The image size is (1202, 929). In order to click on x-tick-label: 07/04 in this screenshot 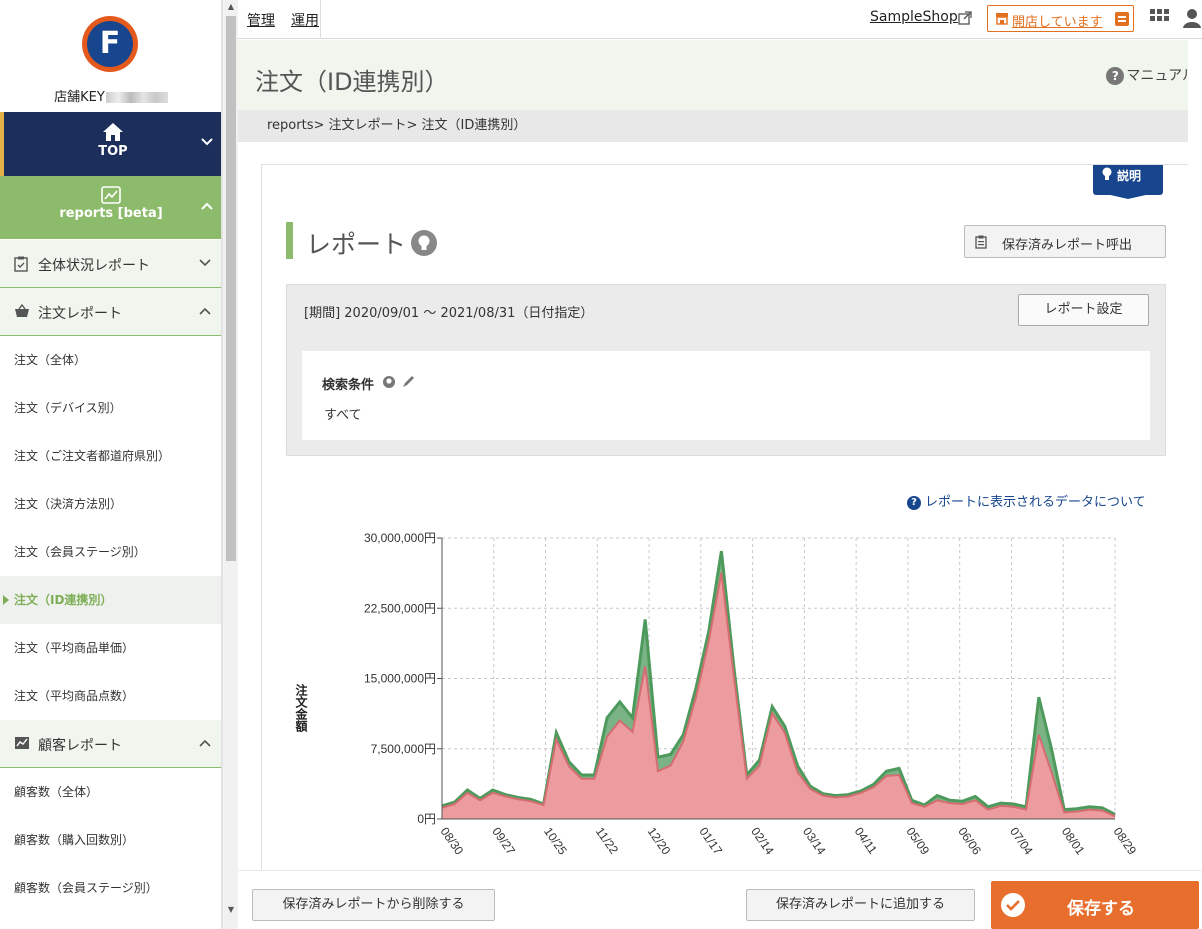, I will do `click(1021, 841)`.